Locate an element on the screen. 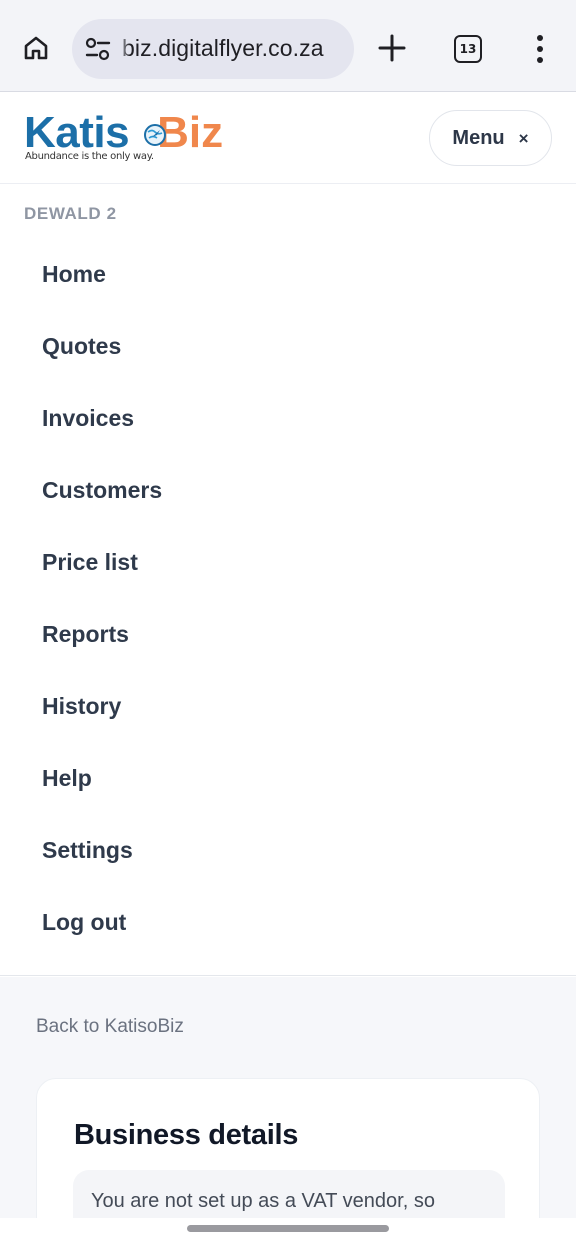  logo-tagline: Abundance is the only way. is located at coordinates (89, 156).